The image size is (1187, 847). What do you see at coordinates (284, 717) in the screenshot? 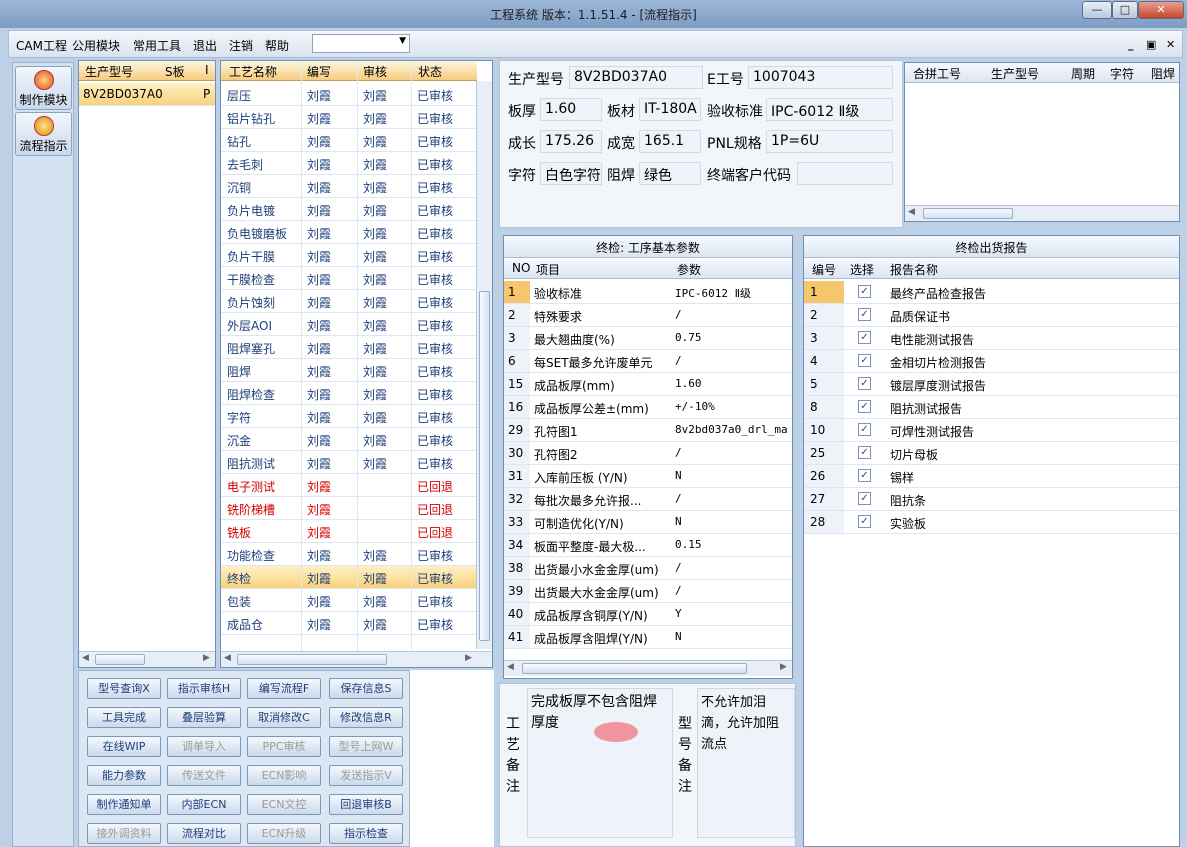
I see `action-button: 取消修改C` at bounding box center [284, 717].